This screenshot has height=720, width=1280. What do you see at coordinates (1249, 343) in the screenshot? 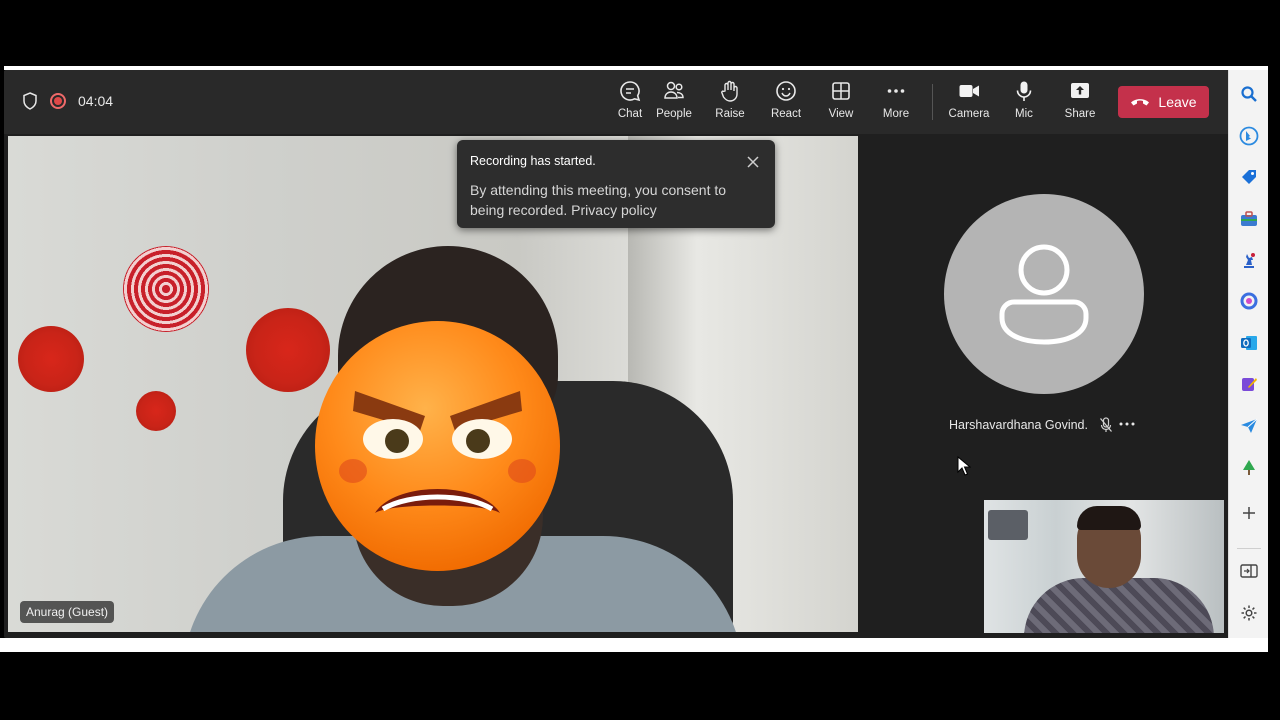
I see `outlook-icon` at bounding box center [1249, 343].